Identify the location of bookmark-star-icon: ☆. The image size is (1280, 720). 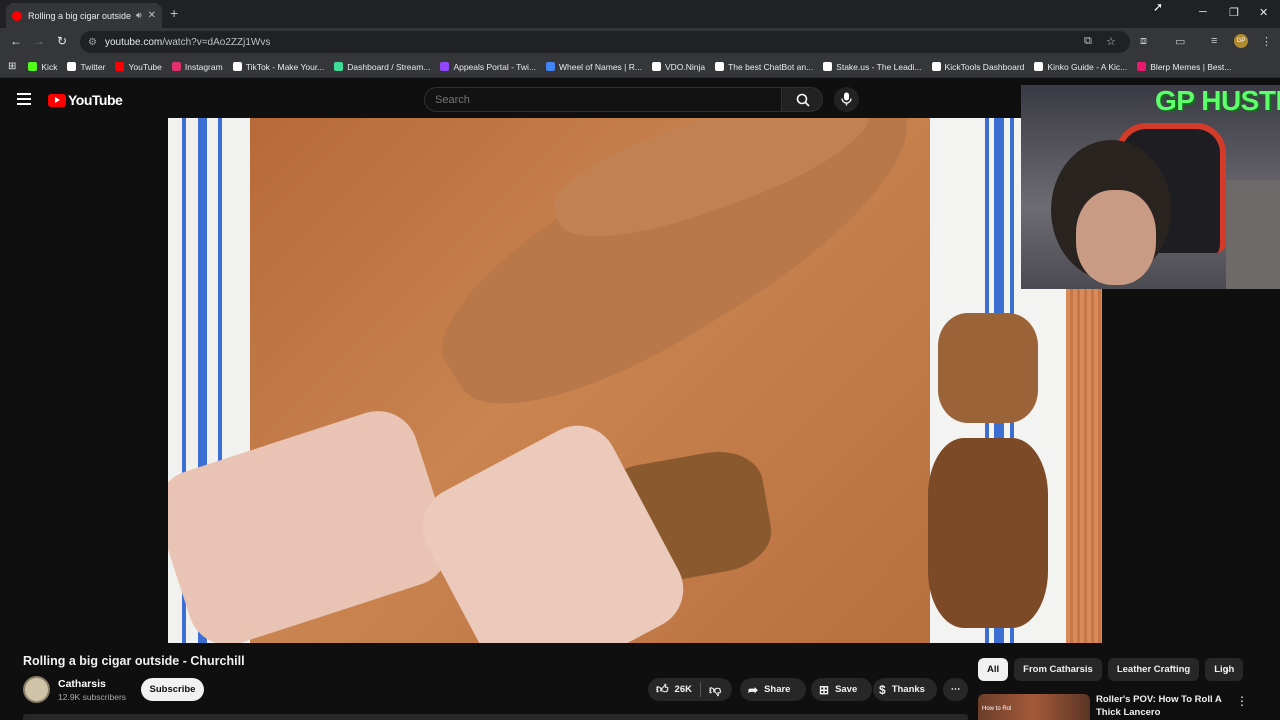
(1111, 41).